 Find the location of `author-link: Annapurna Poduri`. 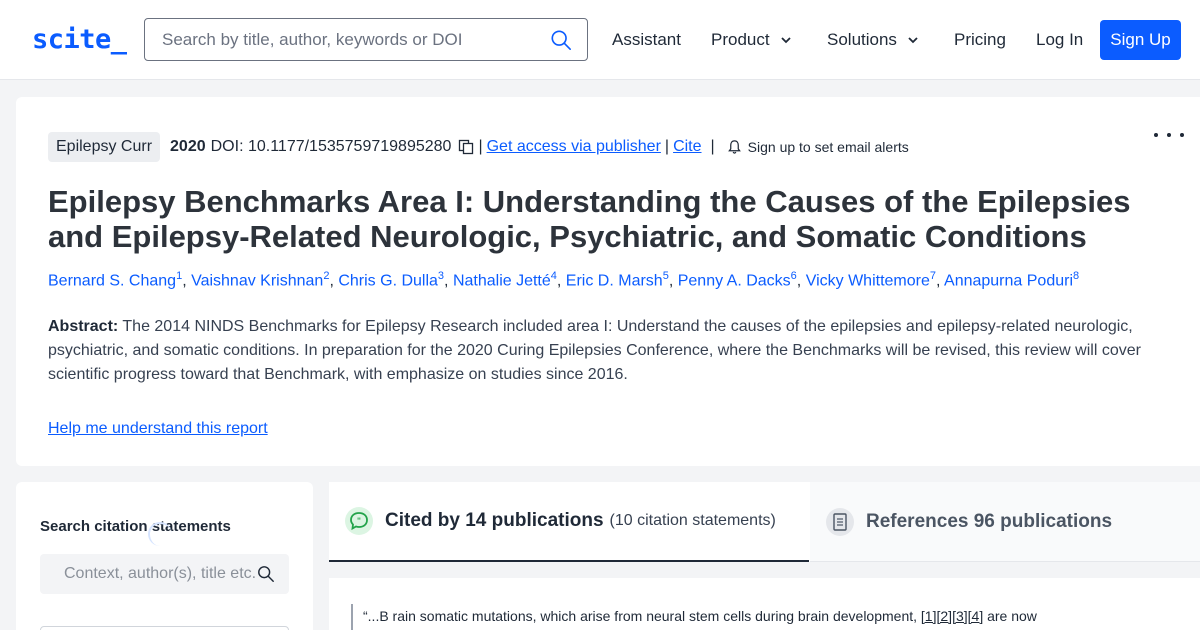

author-link: Annapurna Poduri is located at coordinates (1008, 280).